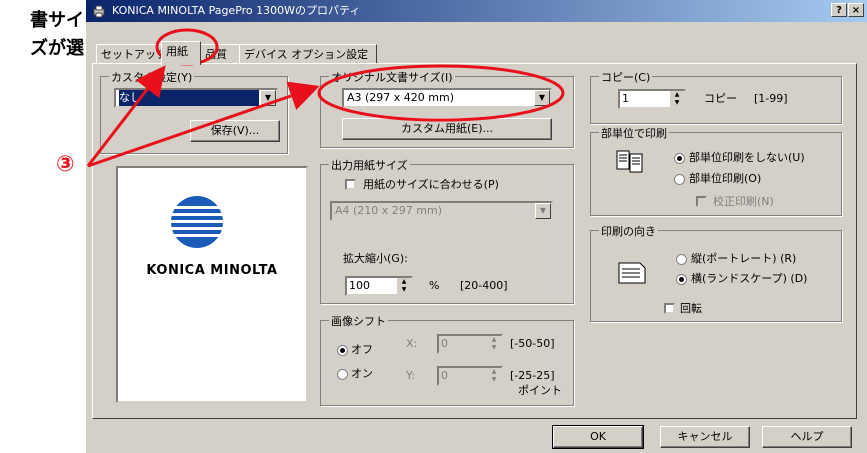  I want to click on original-size-value: A3 (297 x 420 mm), so click(401, 97).